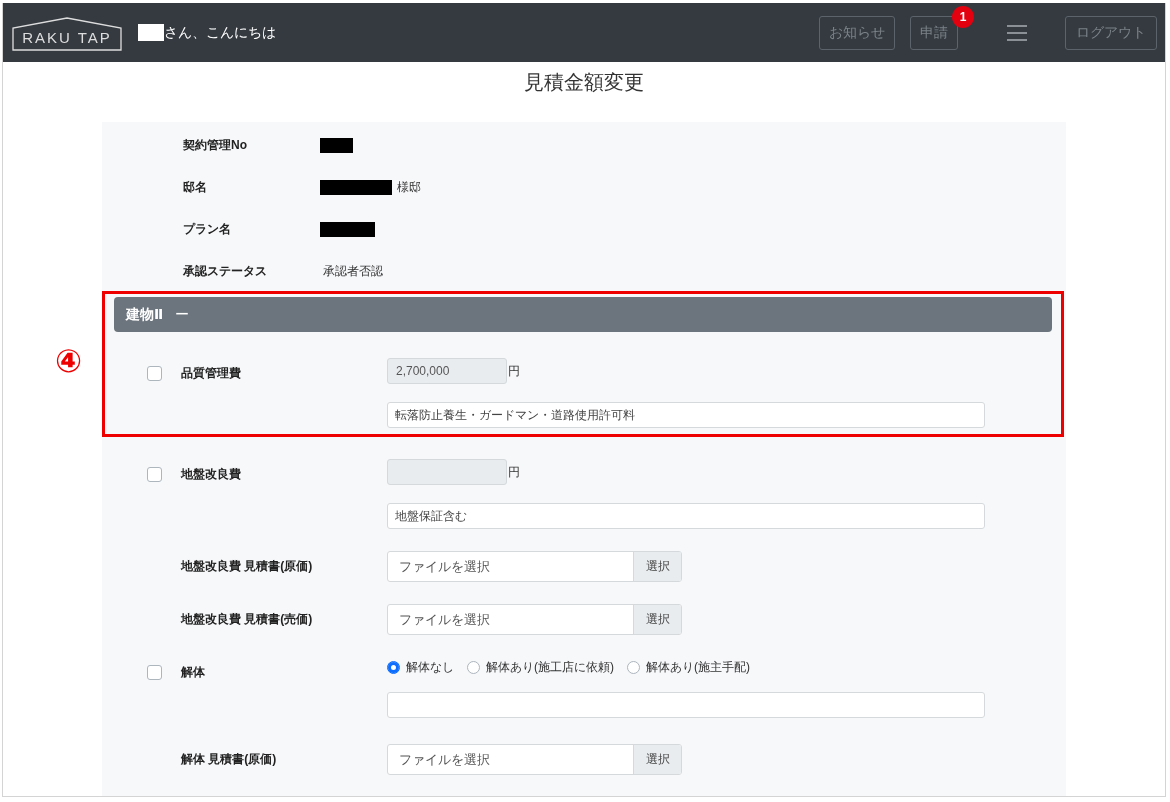 This screenshot has height=802, width=1170. What do you see at coordinates (193, 672) in the screenshot?
I see `field-label: 解体` at bounding box center [193, 672].